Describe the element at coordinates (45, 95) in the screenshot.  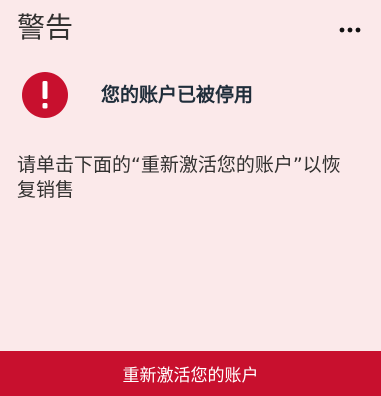
I see `exclamation-icon` at that location.